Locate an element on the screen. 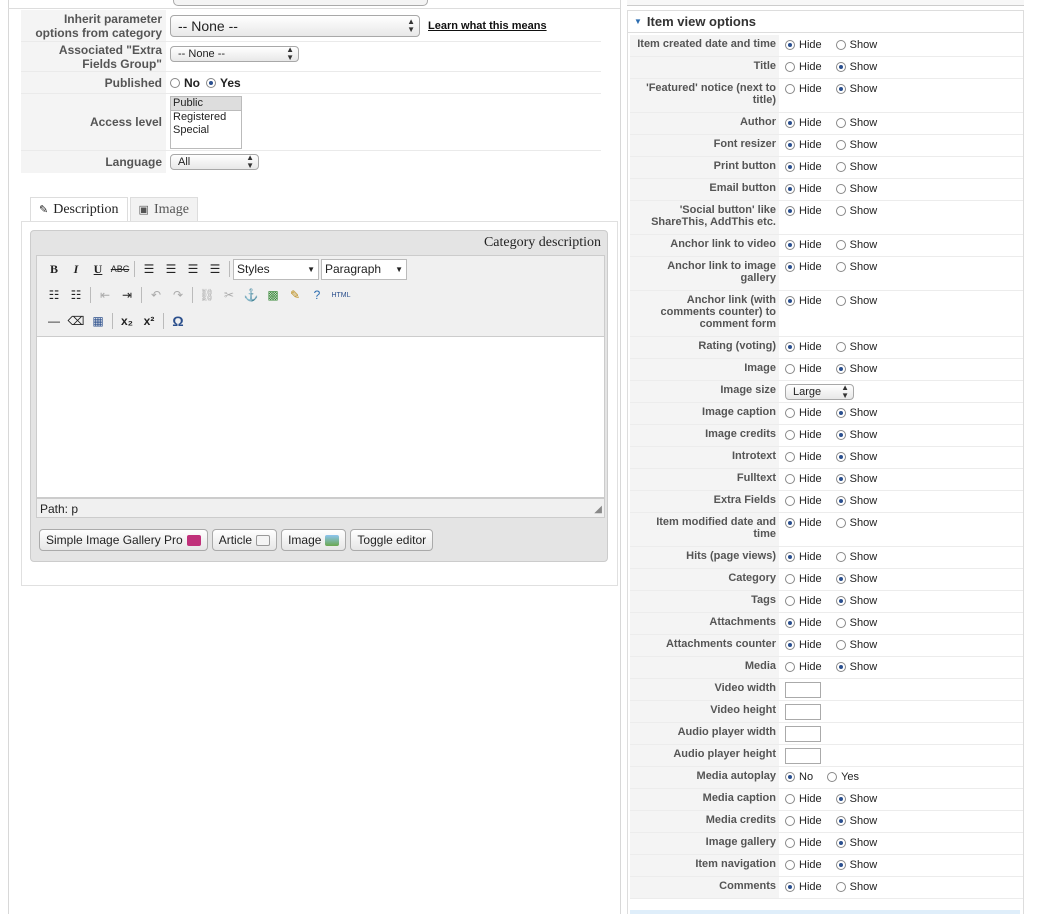 This screenshot has height=914, width=1037. partial-select is located at coordinates (300, 3).